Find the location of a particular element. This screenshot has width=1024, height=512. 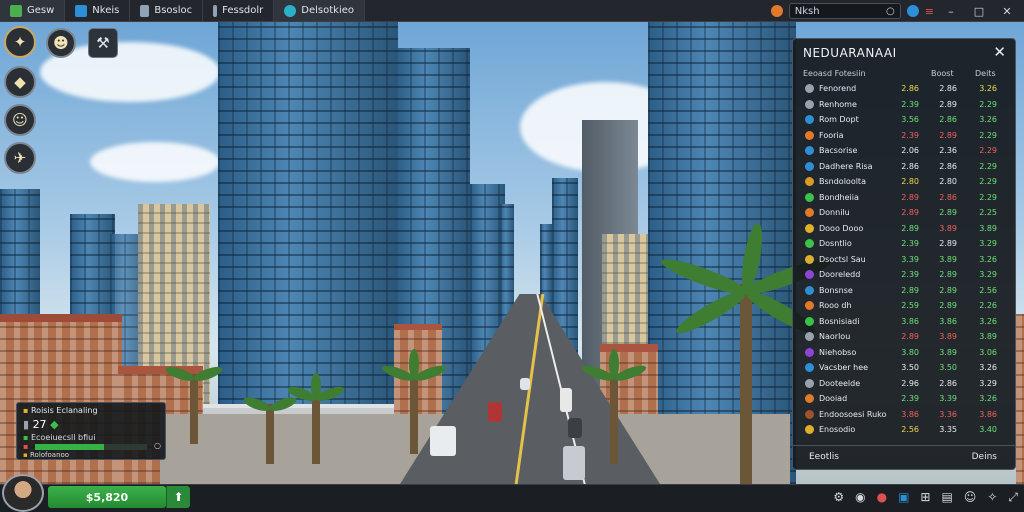

panel-title: NEDUARANAAI is located at coordinates (850, 53).